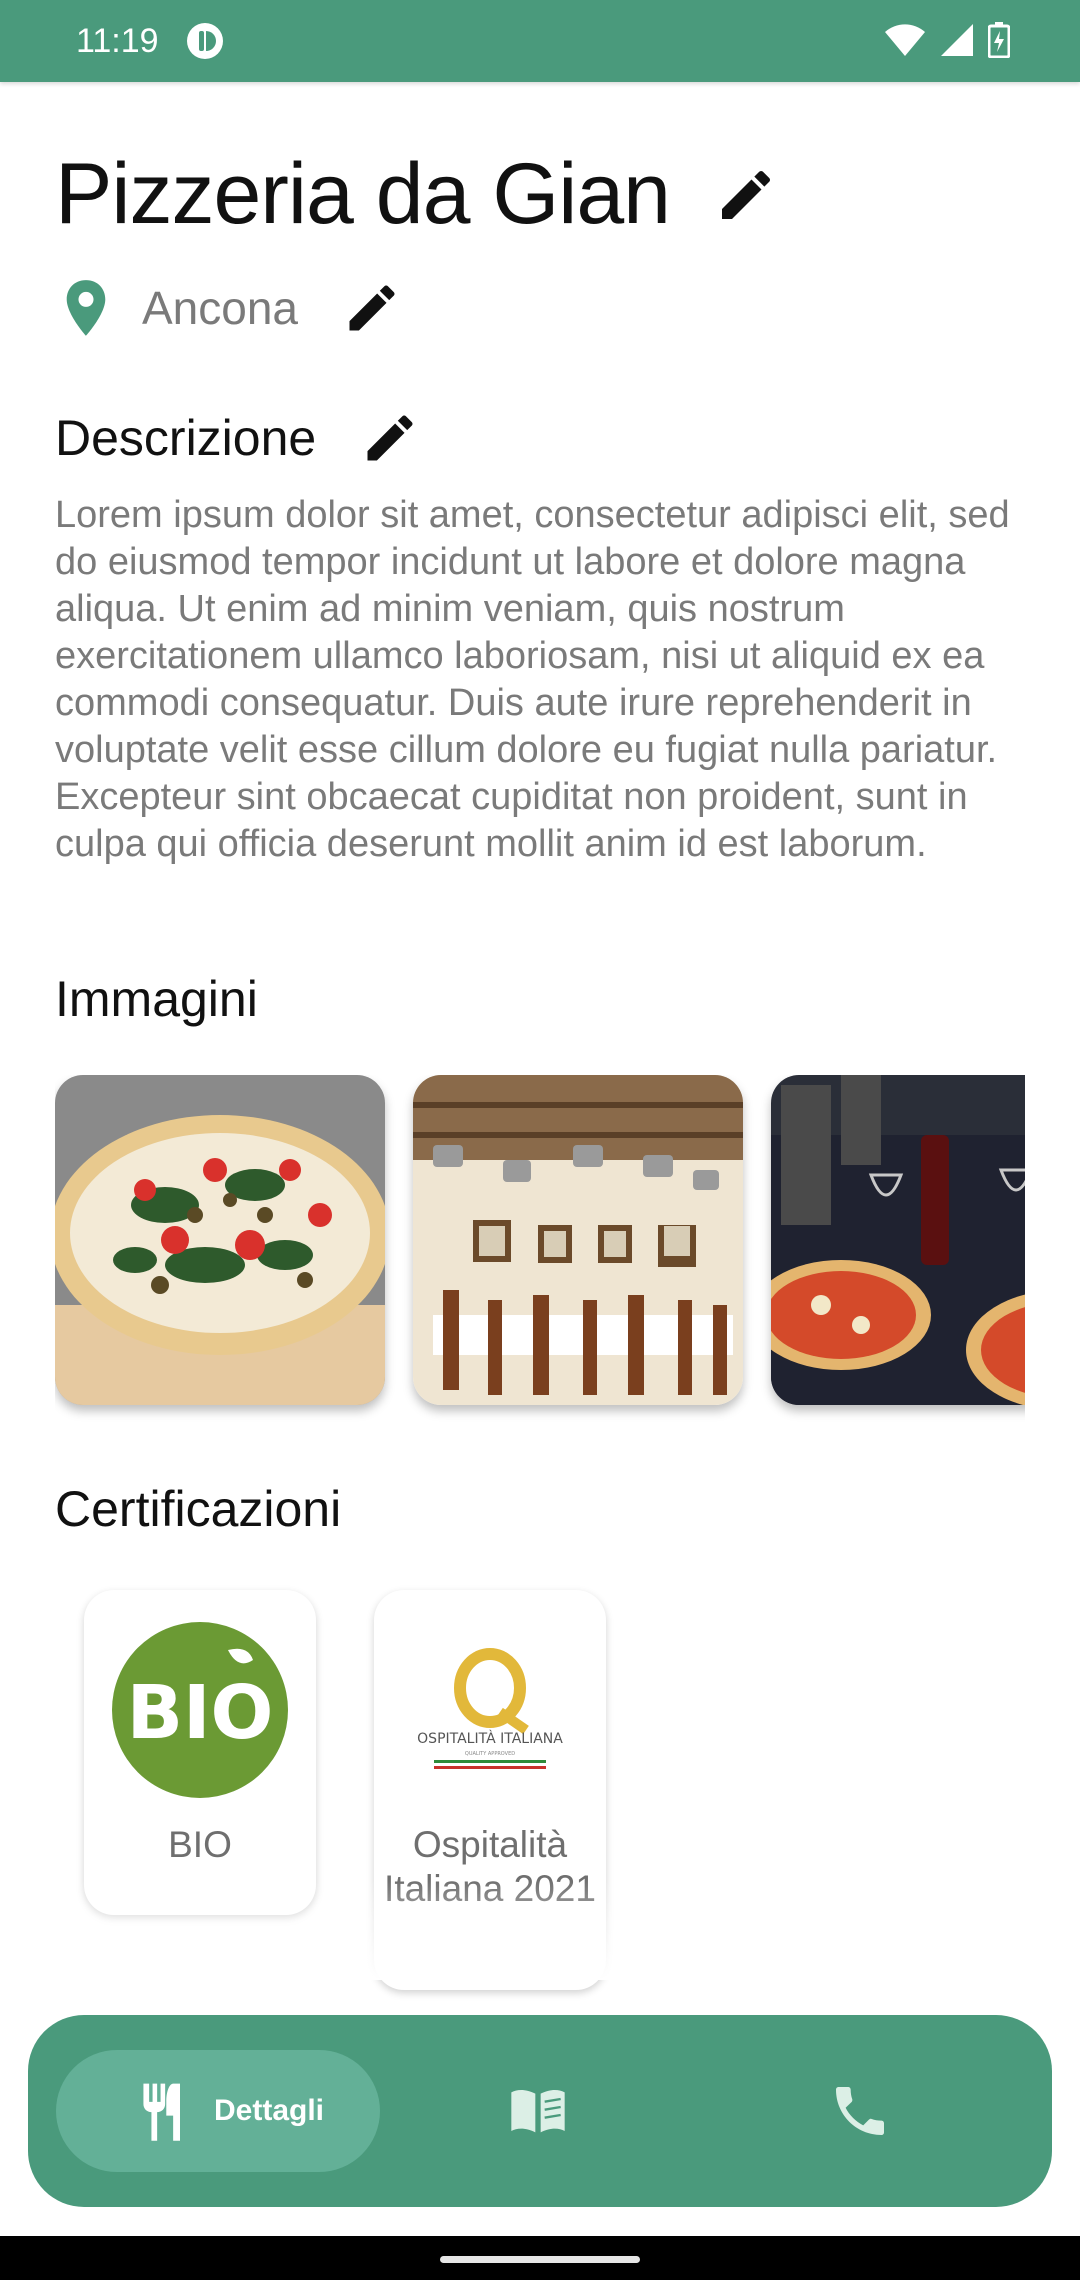 This screenshot has height=2280, width=1080. I want to click on nav-item-dettagli: Dettagli, so click(218, 2111).